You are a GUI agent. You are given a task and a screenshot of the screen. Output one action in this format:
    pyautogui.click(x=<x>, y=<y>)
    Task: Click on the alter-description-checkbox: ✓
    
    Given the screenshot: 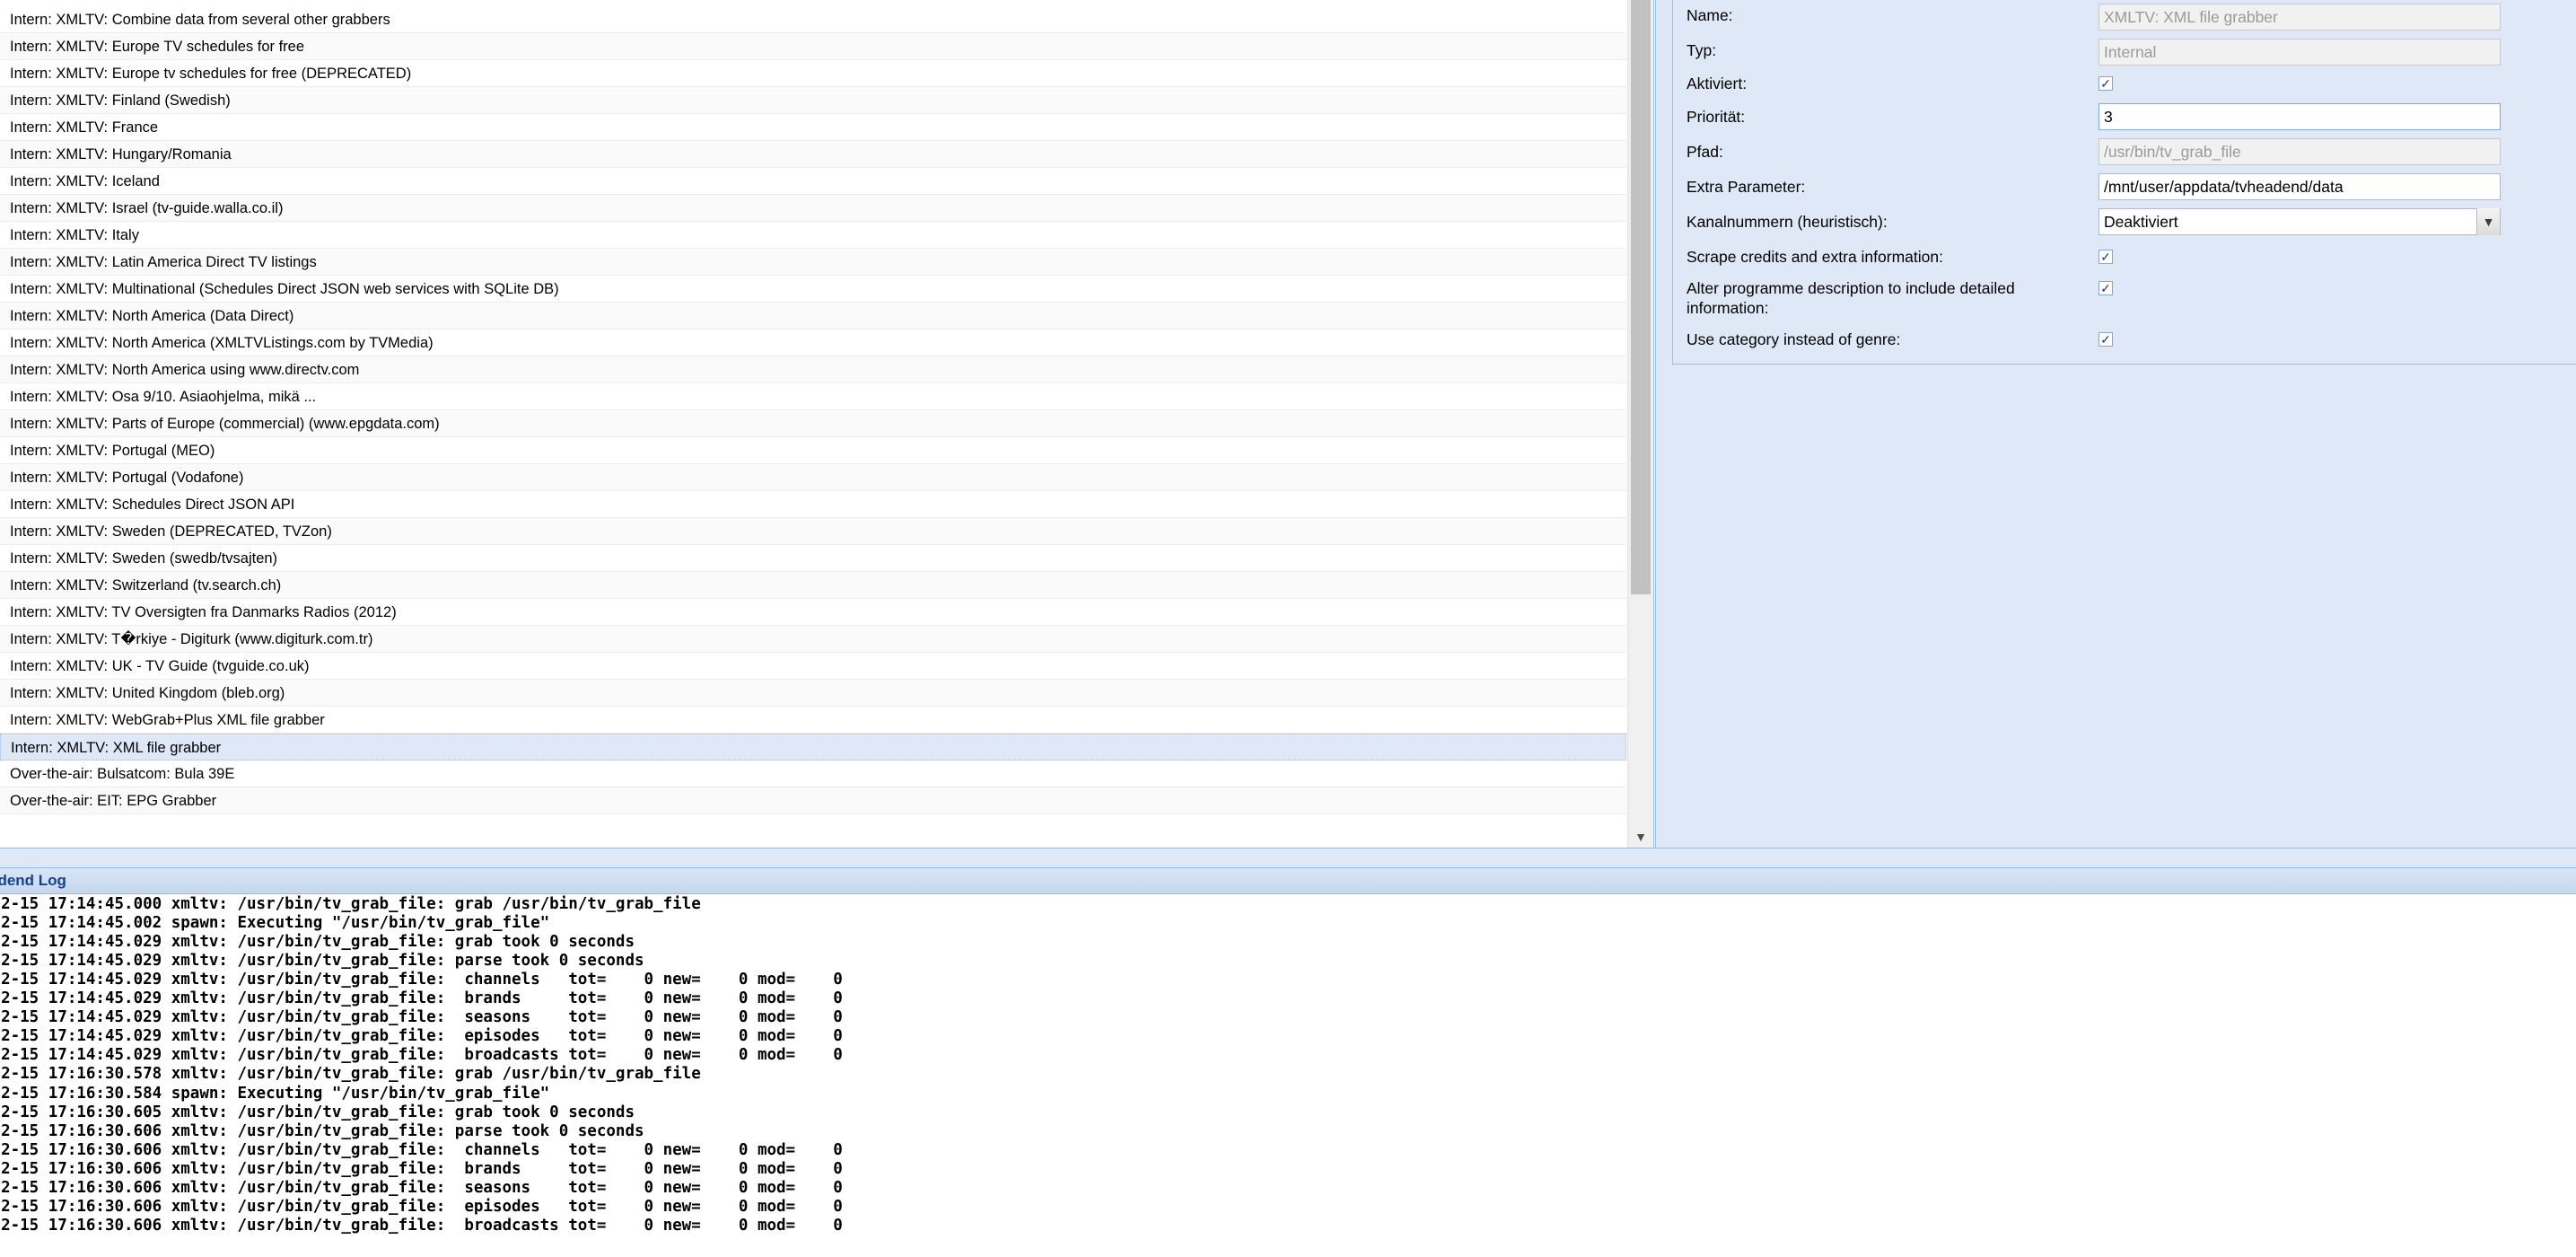 What is the action you would take?
    pyautogui.click(x=2105, y=288)
    